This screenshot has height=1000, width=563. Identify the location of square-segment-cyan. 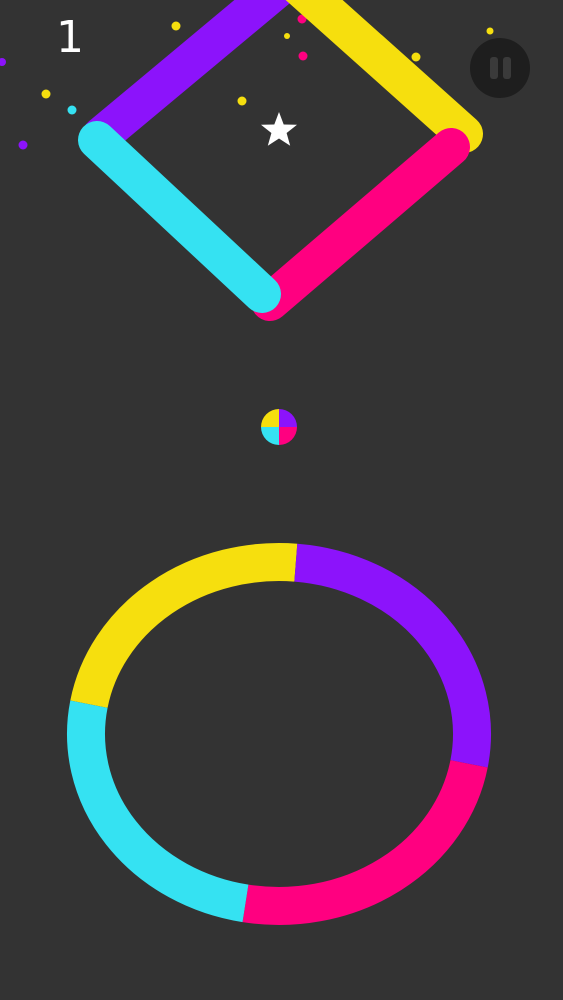
(179, 217).